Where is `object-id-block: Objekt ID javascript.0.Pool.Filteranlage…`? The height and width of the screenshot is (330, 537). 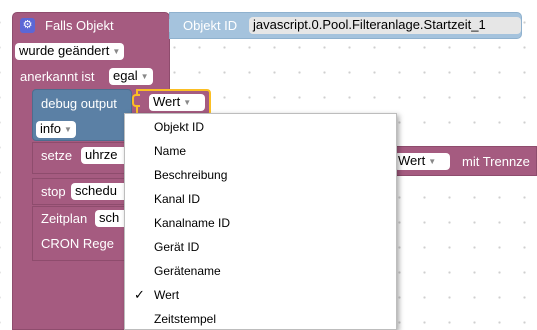 object-id-block: Objekt ID javascript.0.Pool.Filteranlage… is located at coordinates (345, 25).